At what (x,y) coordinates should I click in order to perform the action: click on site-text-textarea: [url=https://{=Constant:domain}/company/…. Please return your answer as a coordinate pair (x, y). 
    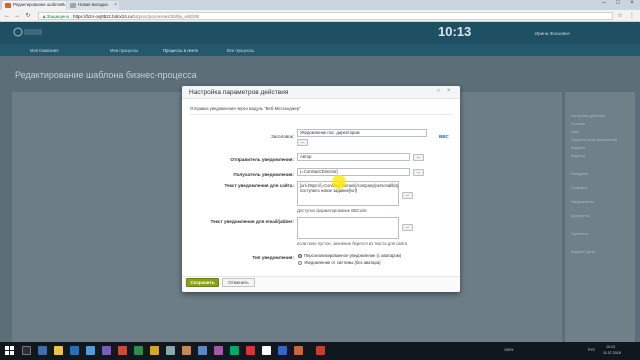
    Looking at the image, I should click on (348, 193).